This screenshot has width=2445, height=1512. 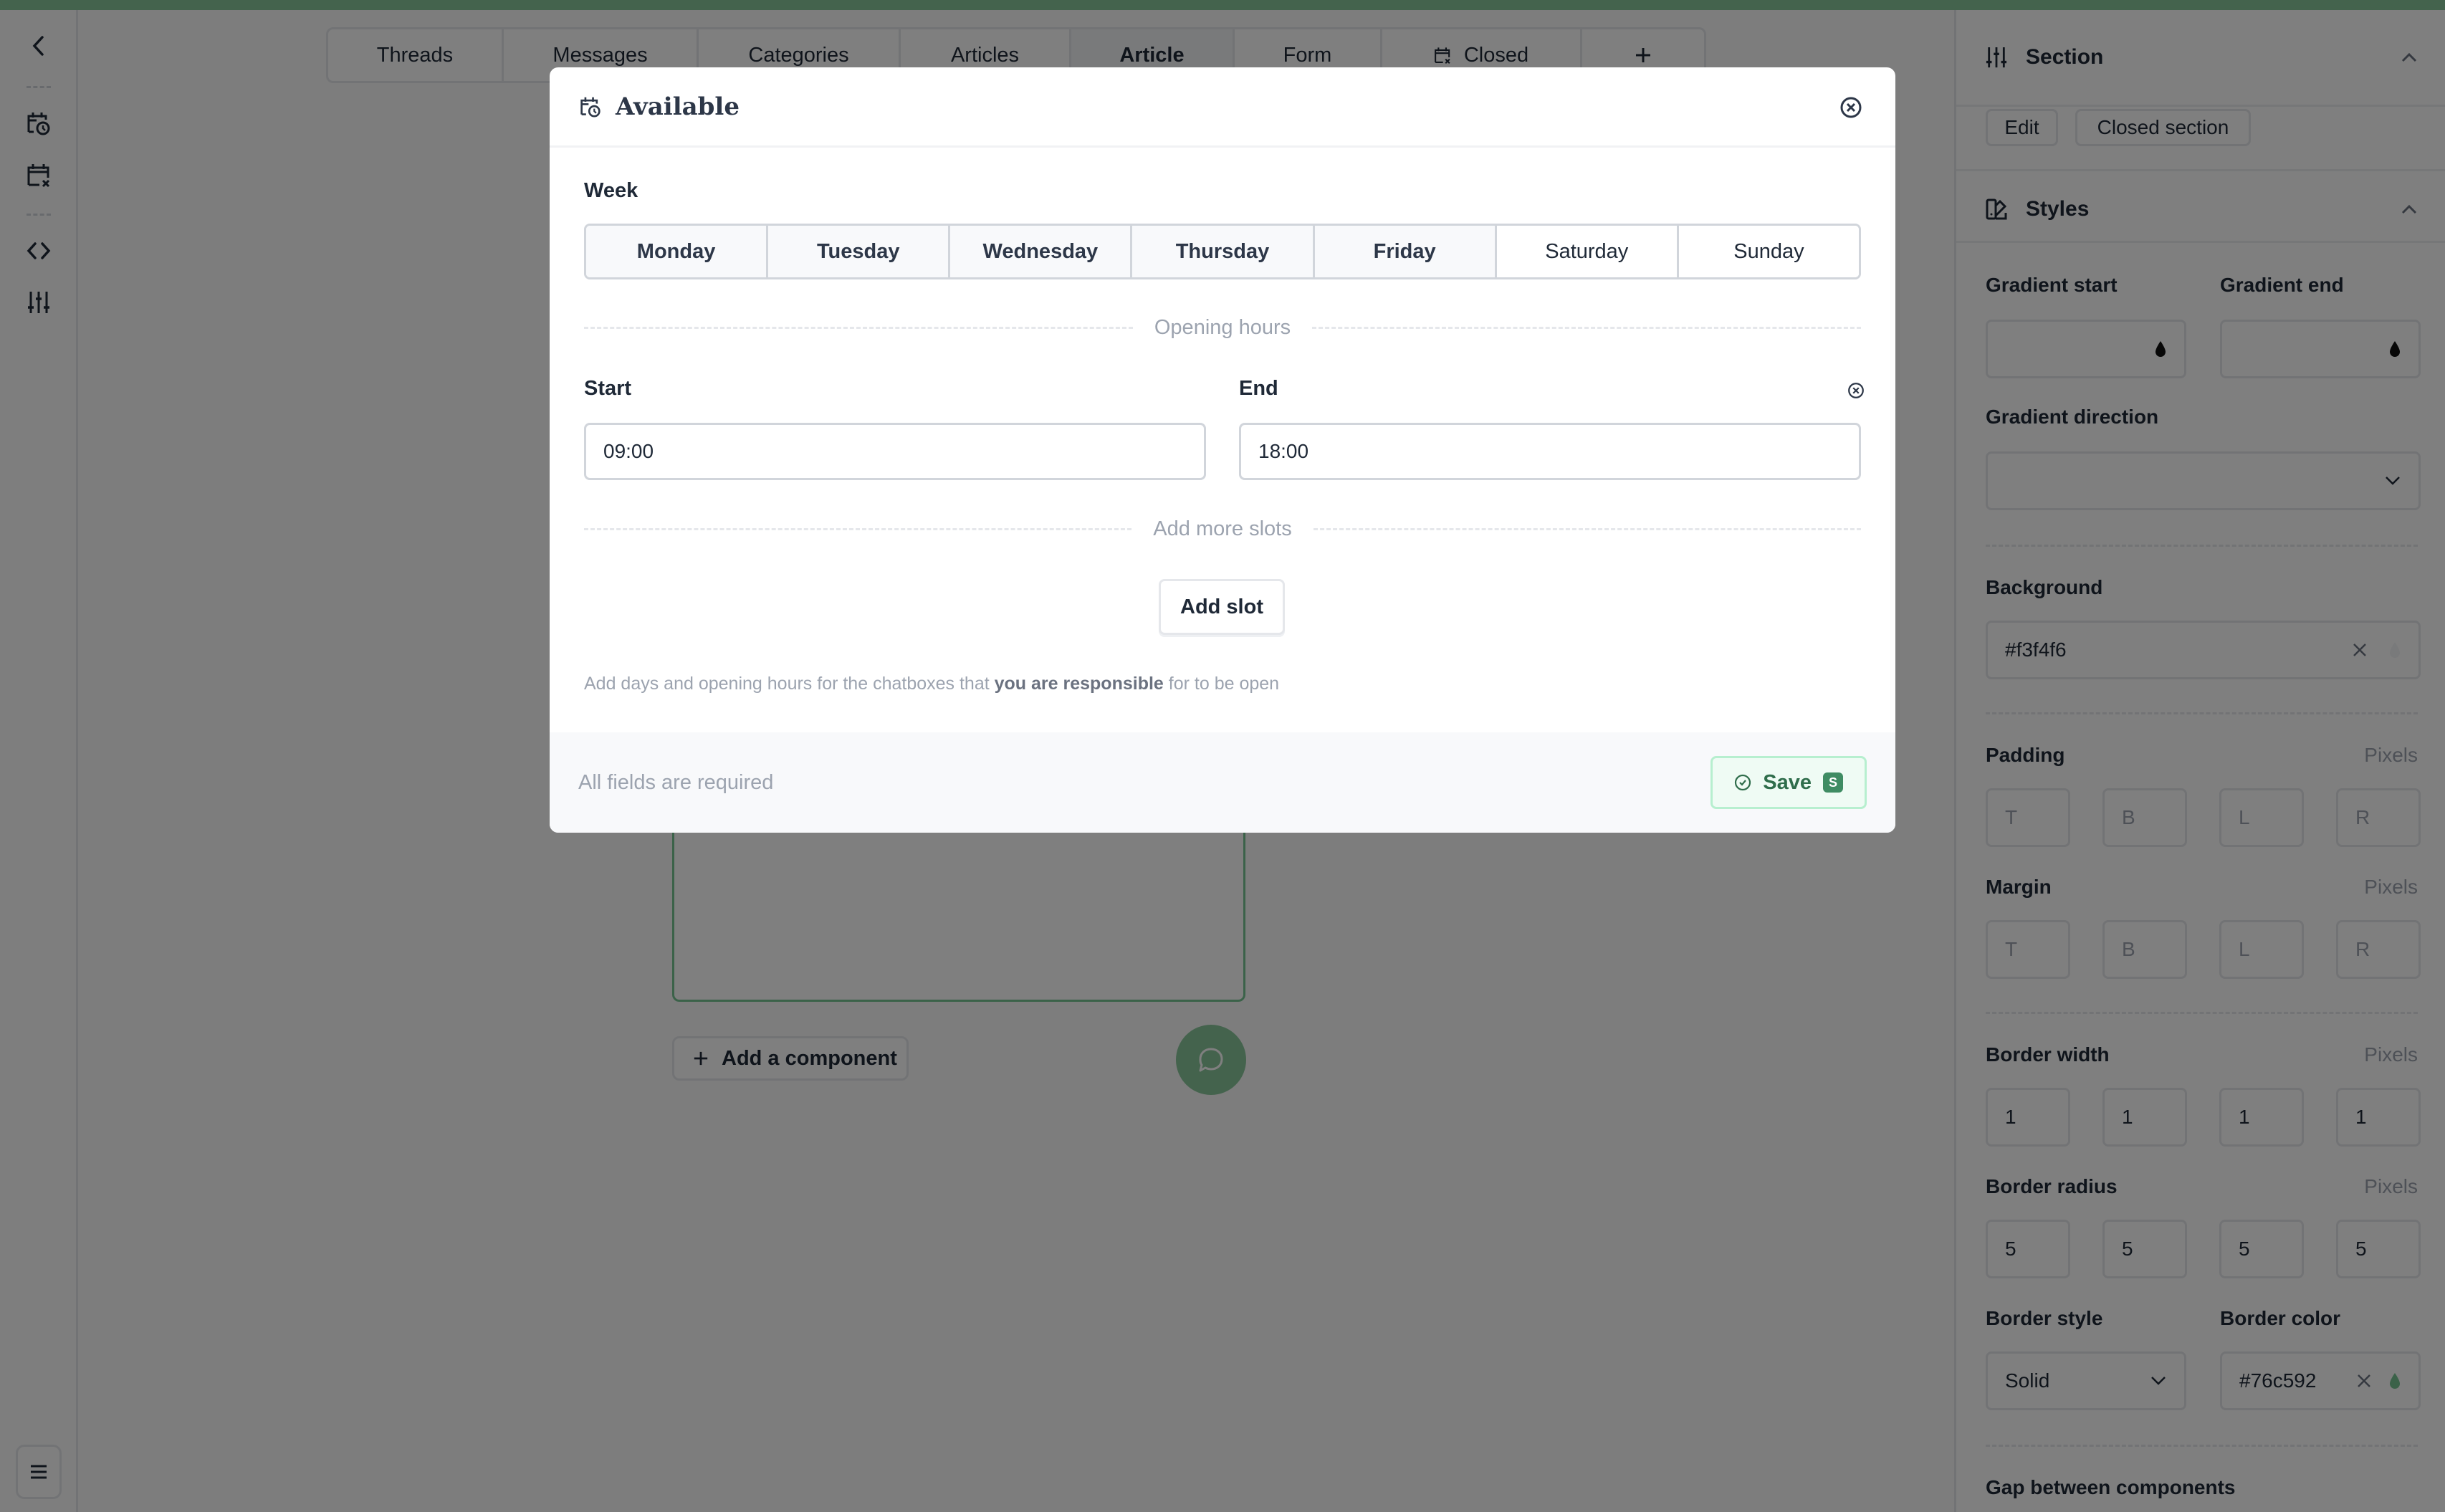 I want to click on modal-header: Available, so click(x=1222, y=107).